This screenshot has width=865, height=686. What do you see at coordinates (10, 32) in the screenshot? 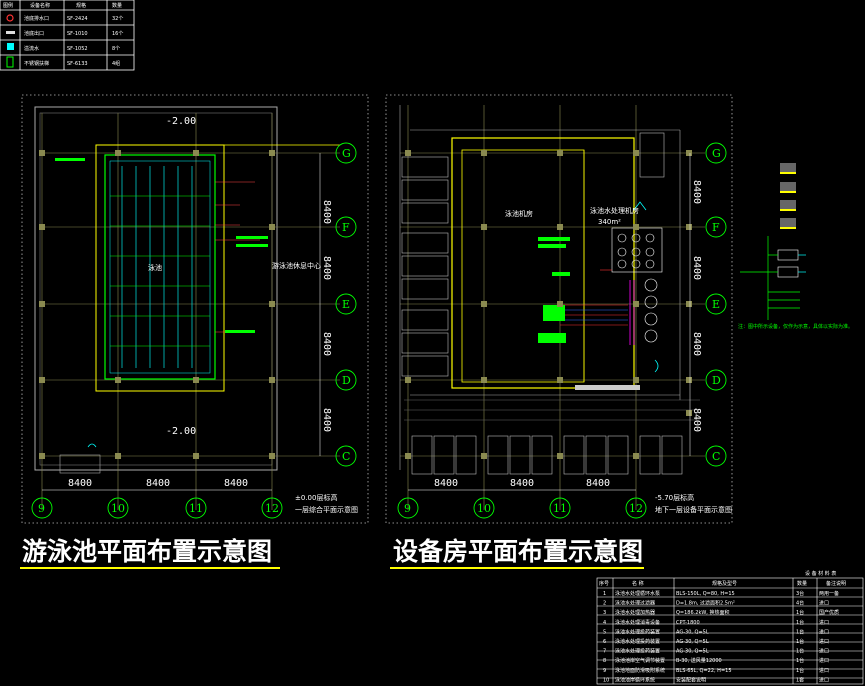
I see `white-dash-icon` at bounding box center [10, 32].